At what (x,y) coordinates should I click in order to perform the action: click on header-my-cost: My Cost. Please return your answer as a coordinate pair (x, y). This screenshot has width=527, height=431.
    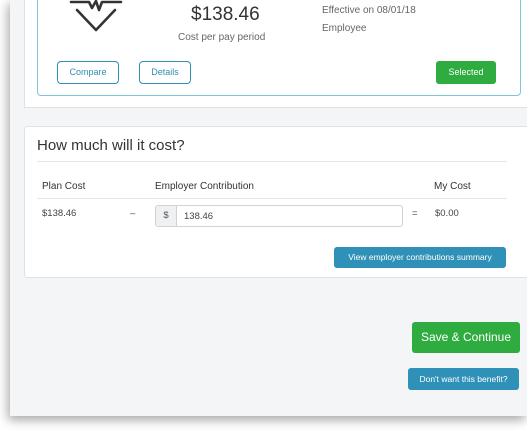
    Looking at the image, I should click on (452, 186).